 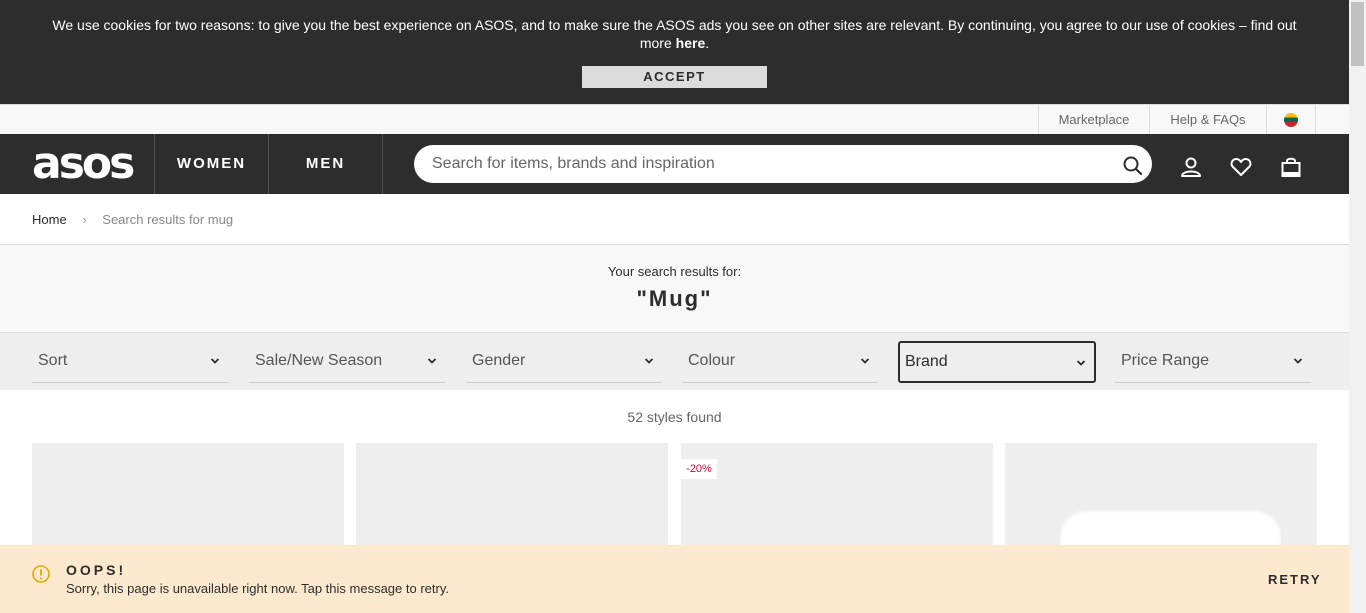 What do you see at coordinates (325, 164) in the screenshot?
I see `tab-men: MEN` at bounding box center [325, 164].